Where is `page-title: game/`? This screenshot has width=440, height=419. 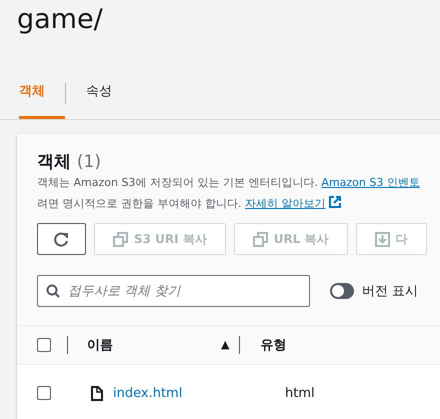
page-title: game/ is located at coordinates (60, 20).